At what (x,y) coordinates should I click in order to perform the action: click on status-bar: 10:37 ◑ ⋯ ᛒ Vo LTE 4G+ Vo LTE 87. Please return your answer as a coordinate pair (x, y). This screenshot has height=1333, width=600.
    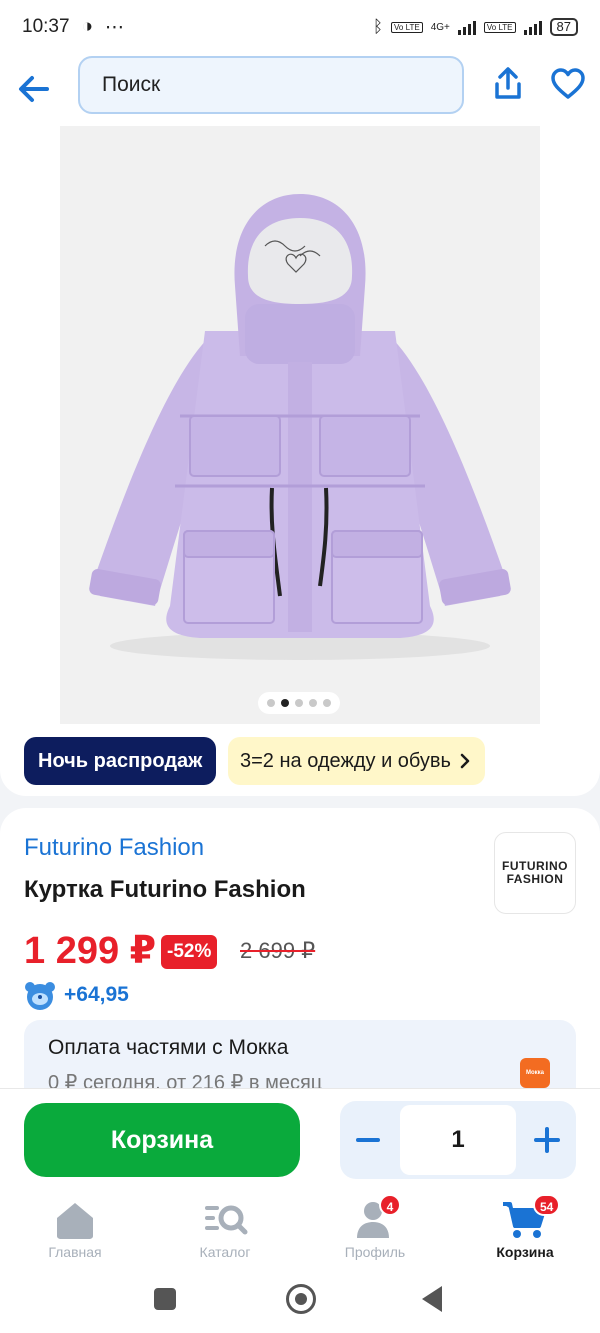
    Looking at the image, I should click on (300, 27).